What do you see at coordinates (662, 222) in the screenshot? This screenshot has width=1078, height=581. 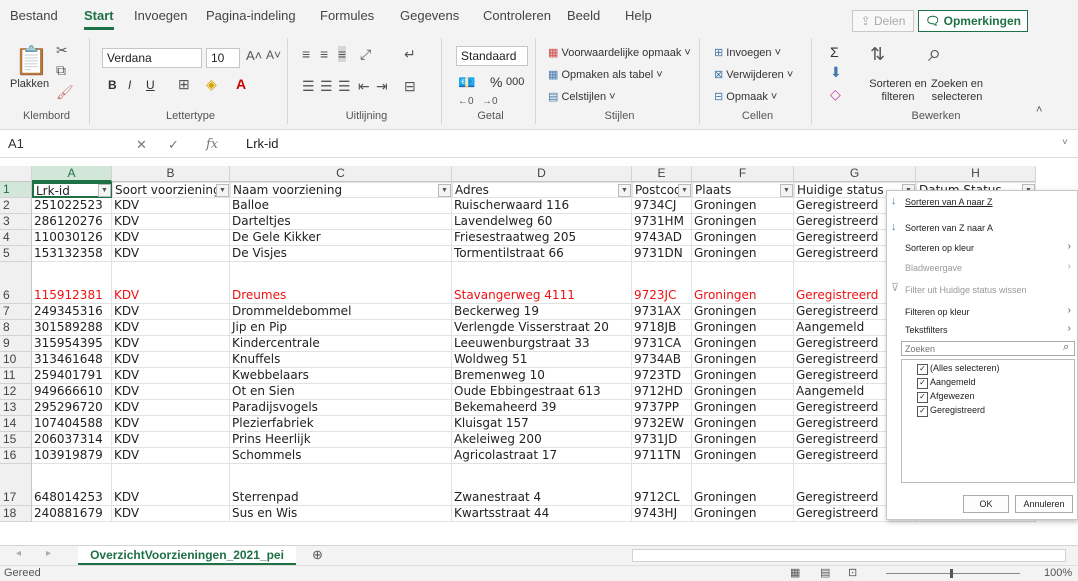 I see `table-cell: 9731HM` at bounding box center [662, 222].